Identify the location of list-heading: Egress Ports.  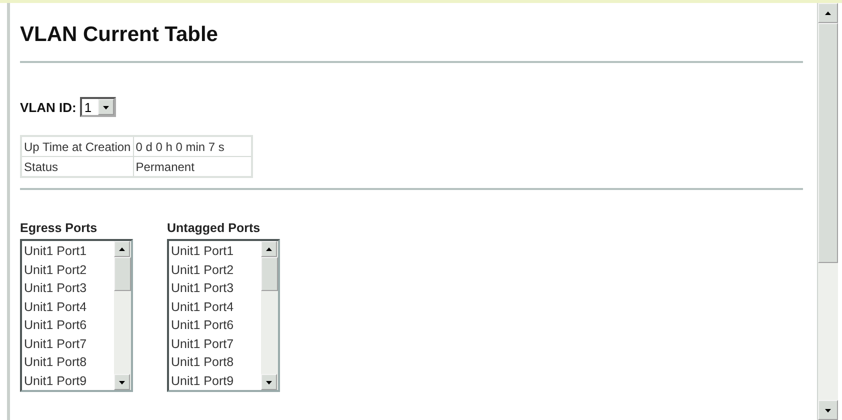
(59, 228).